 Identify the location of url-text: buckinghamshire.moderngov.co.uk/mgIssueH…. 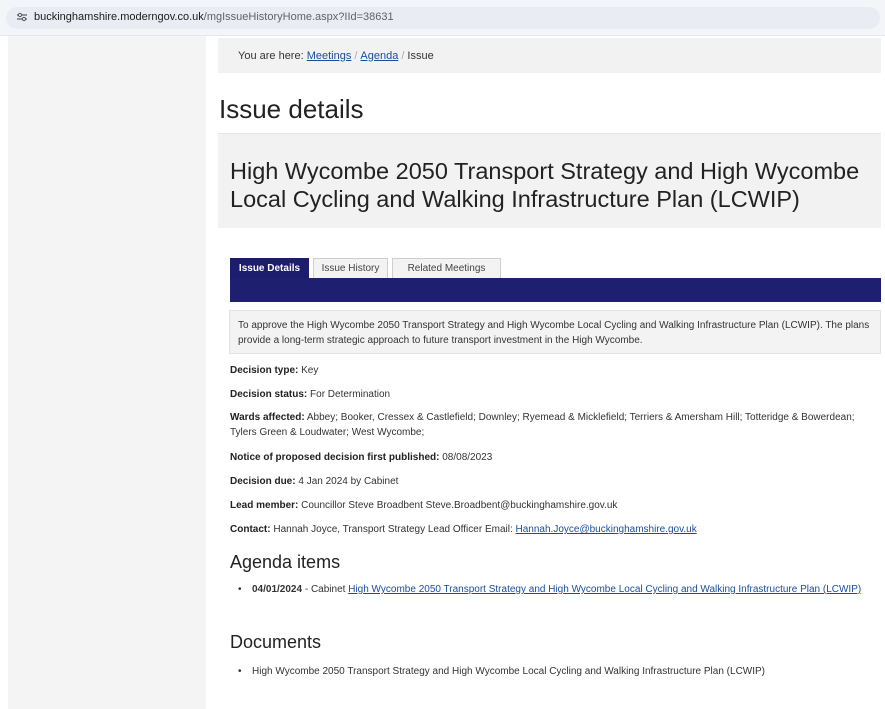
(214, 17).